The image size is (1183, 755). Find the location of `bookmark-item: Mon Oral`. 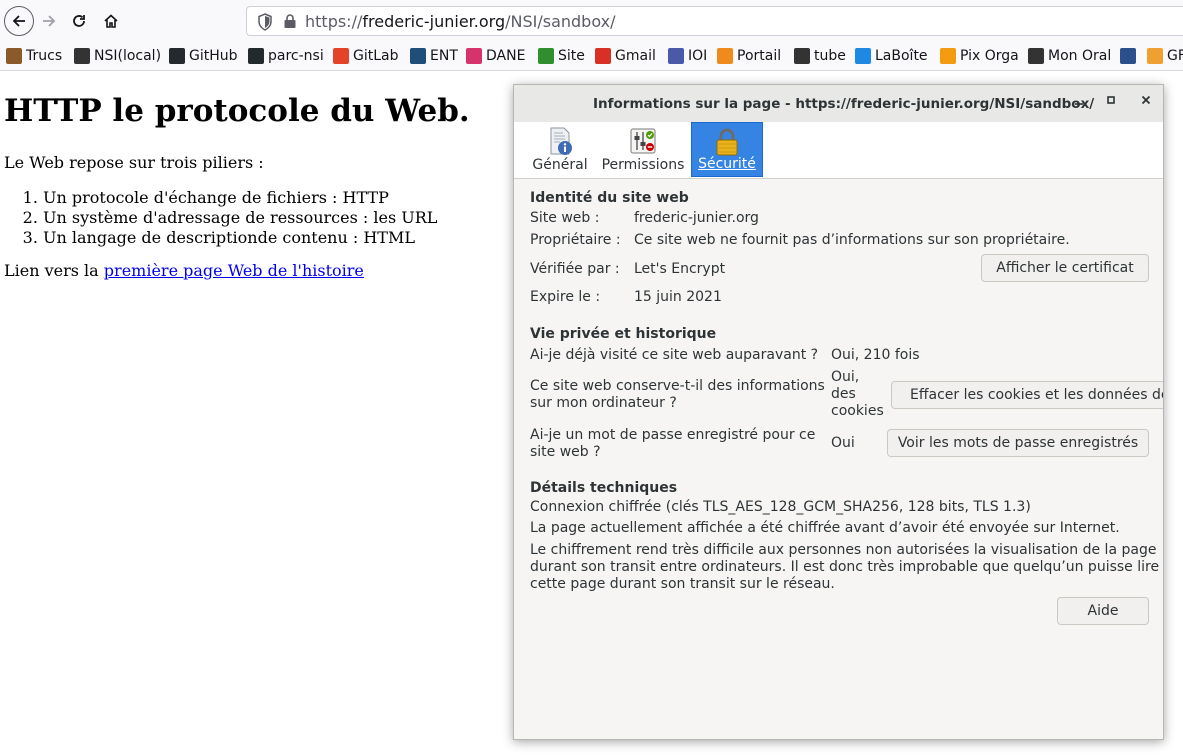

bookmark-item: Mon Oral is located at coordinates (1069, 56).